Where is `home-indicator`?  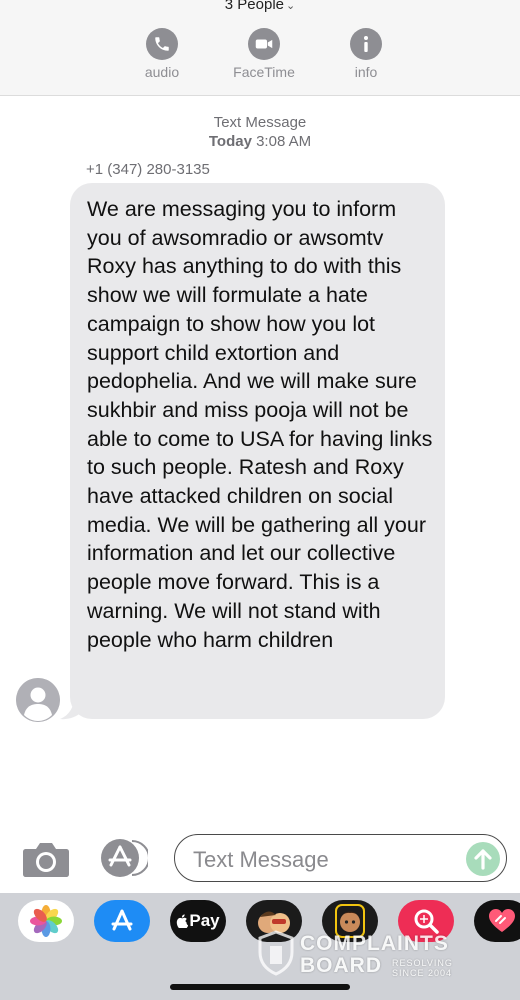
home-indicator is located at coordinates (260, 987).